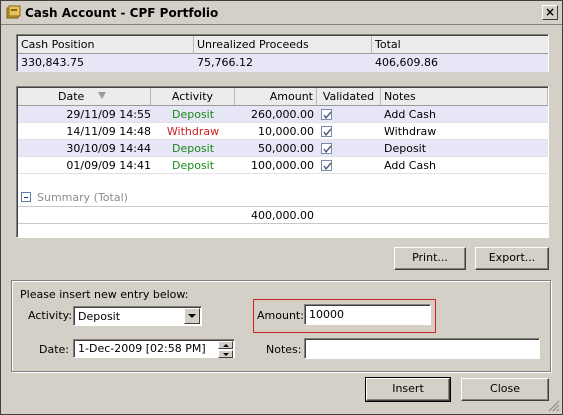  I want to click on date-field-value: 1-Dec-2009 [02:58 PM], so click(142, 348).